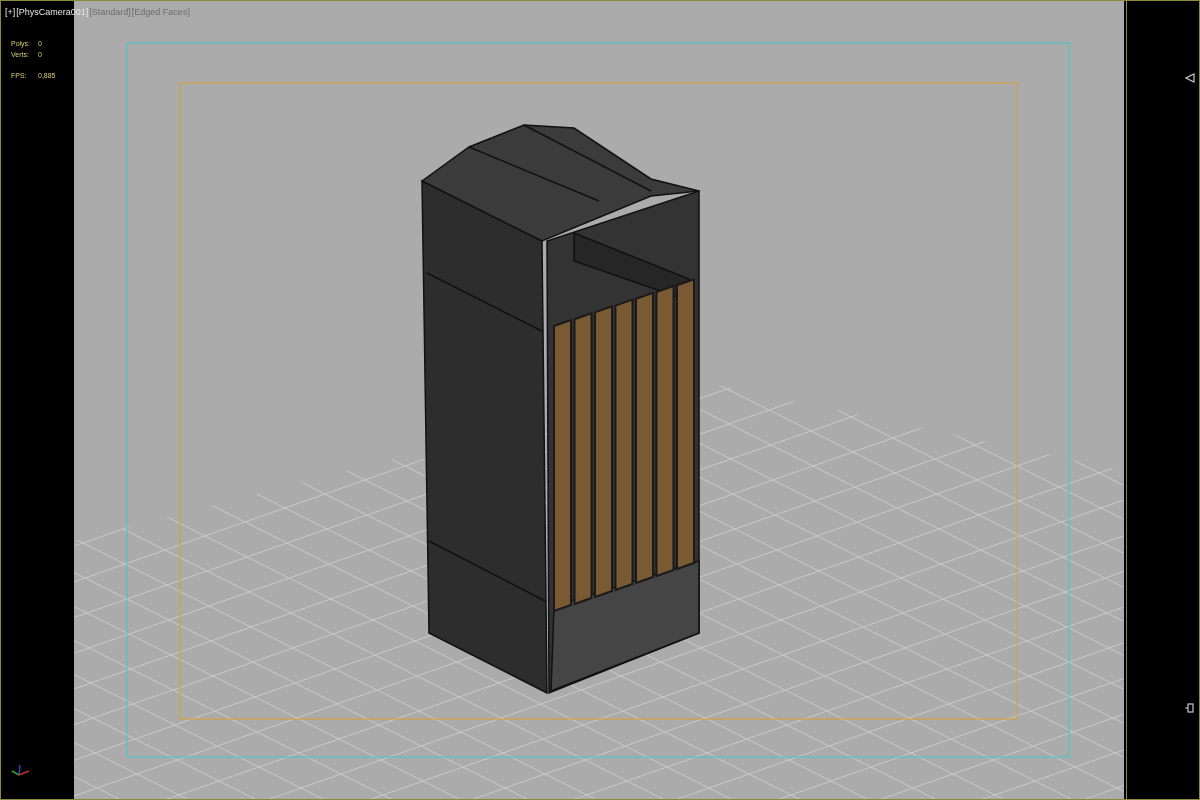  What do you see at coordinates (10, 13) in the screenshot?
I see `viewport-label: [+]` at bounding box center [10, 13].